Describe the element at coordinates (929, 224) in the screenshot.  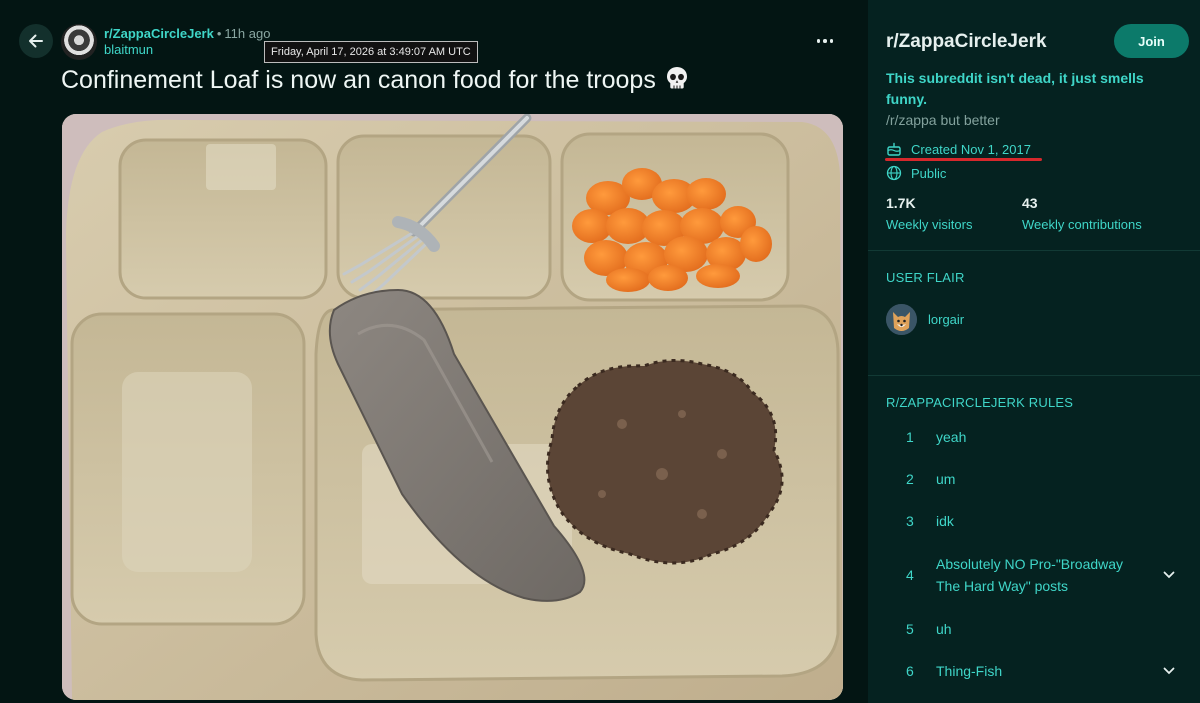
I see `stat-label: Weekly visitors` at that location.